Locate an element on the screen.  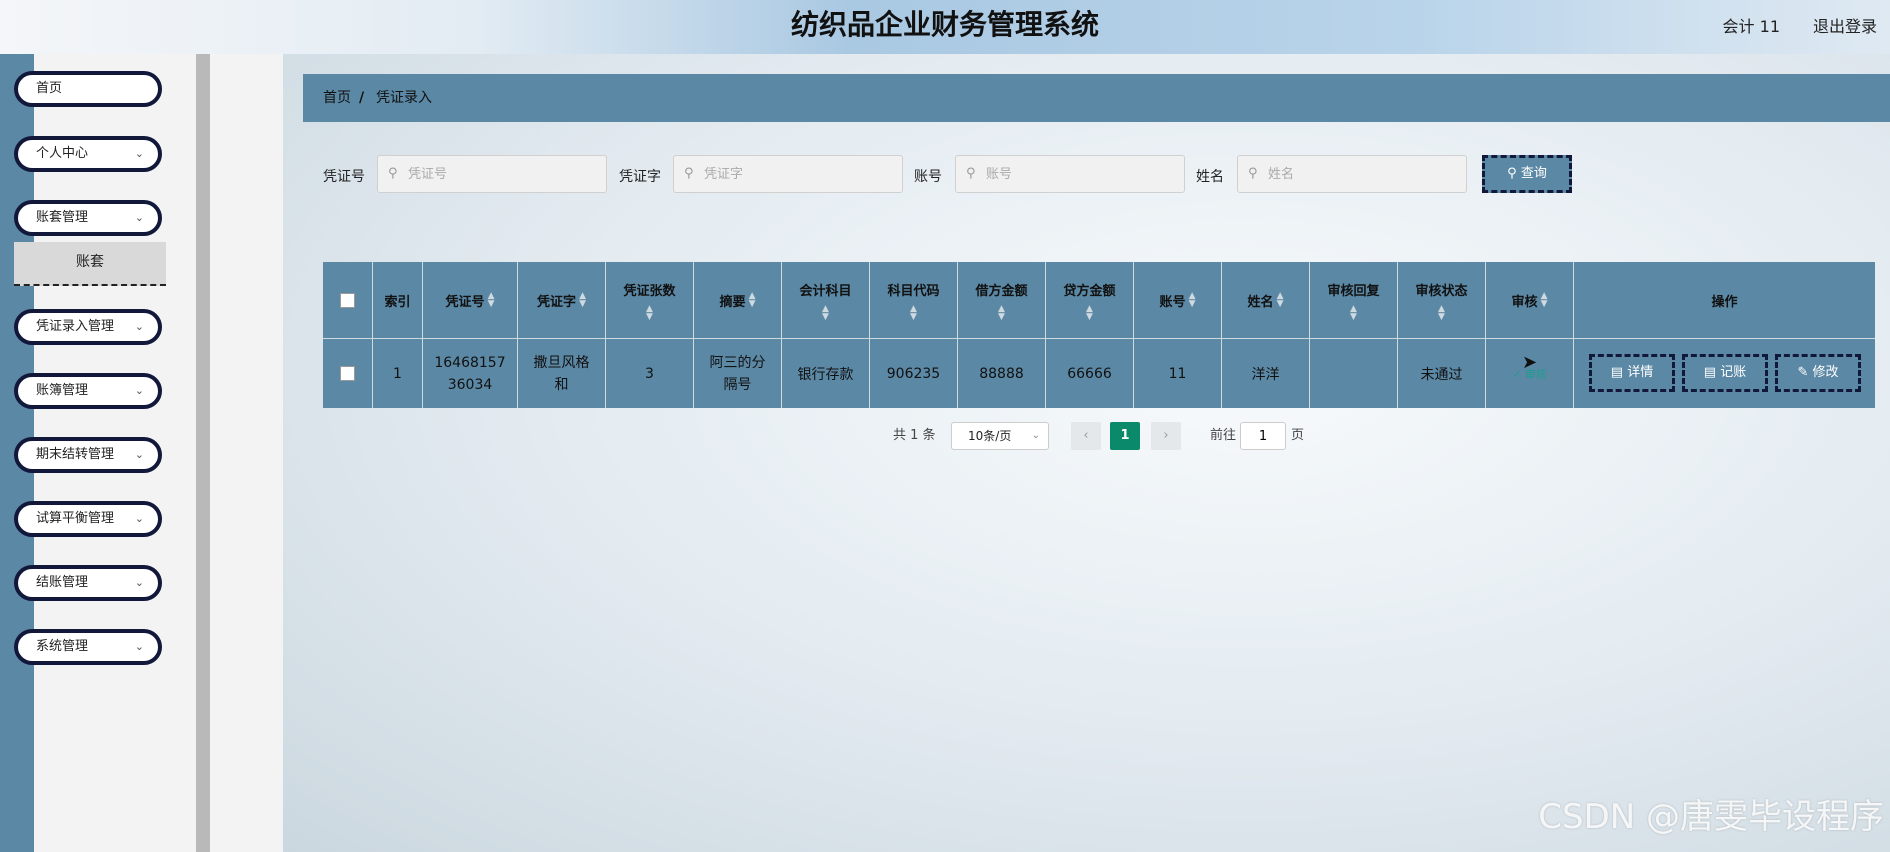
detail-button: ▤ 详情 is located at coordinates (1632, 373).